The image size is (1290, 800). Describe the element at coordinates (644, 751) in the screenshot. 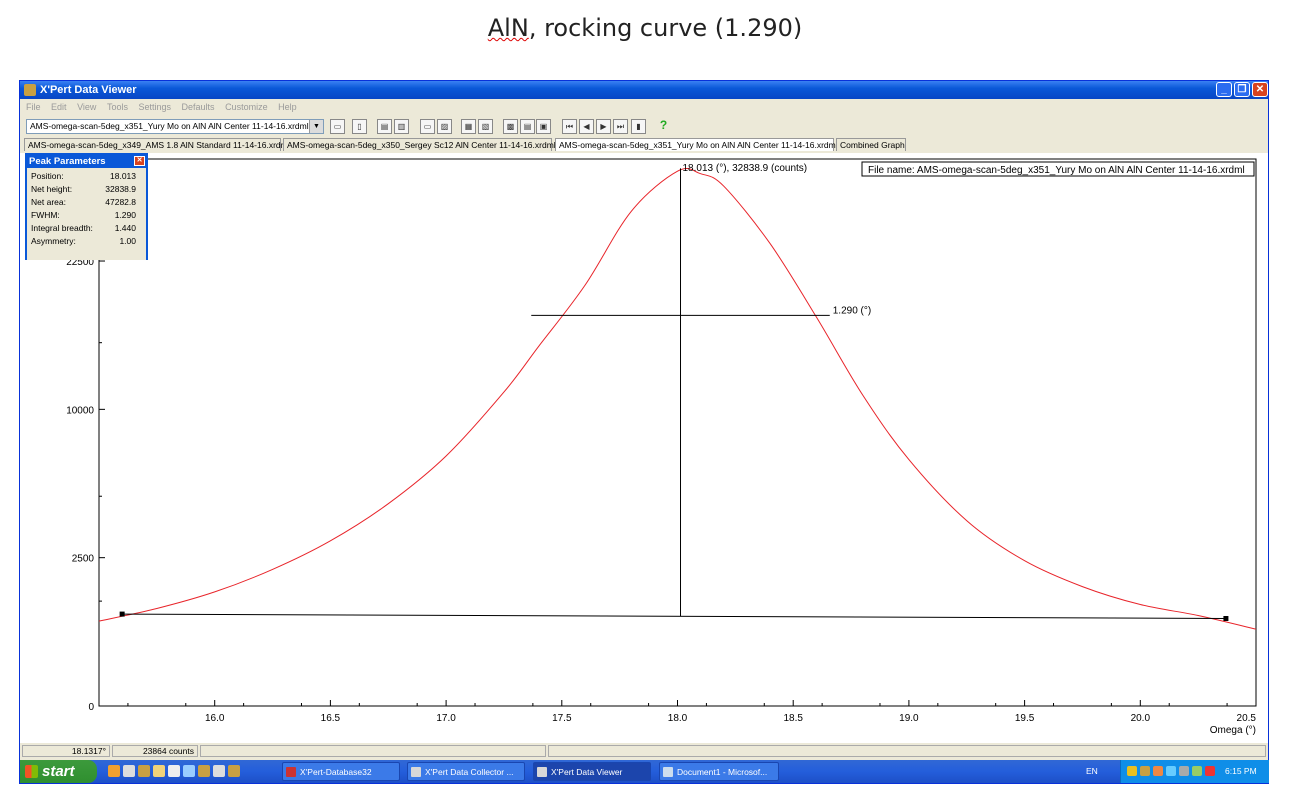

I see `status-bar: 18.1317° 23864 counts` at that location.